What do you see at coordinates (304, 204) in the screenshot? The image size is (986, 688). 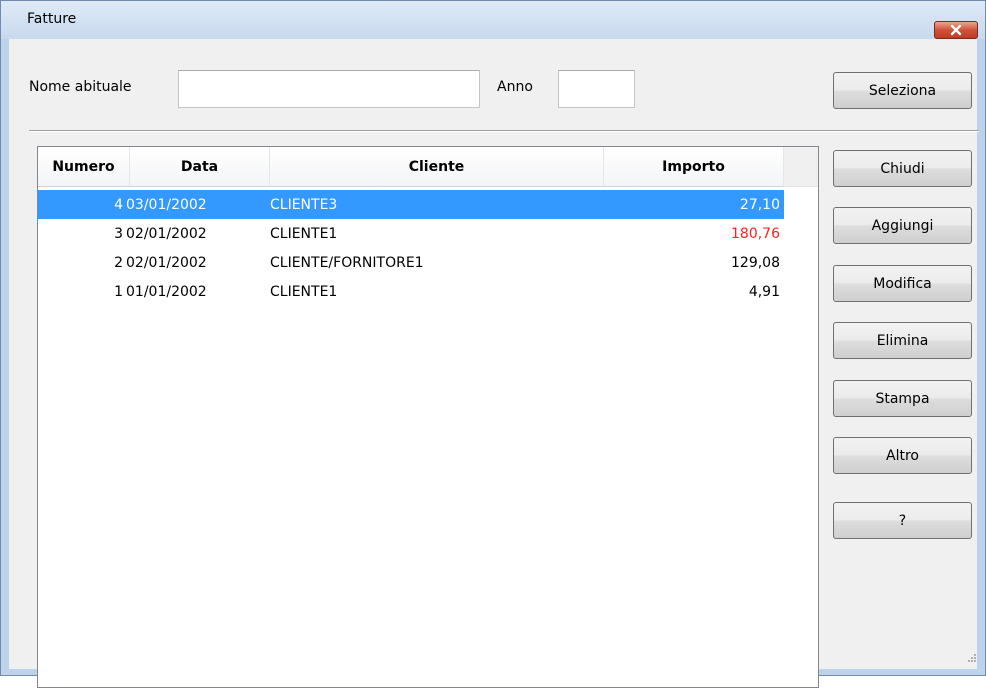 I see `cell-cliente: CLIENTE3` at bounding box center [304, 204].